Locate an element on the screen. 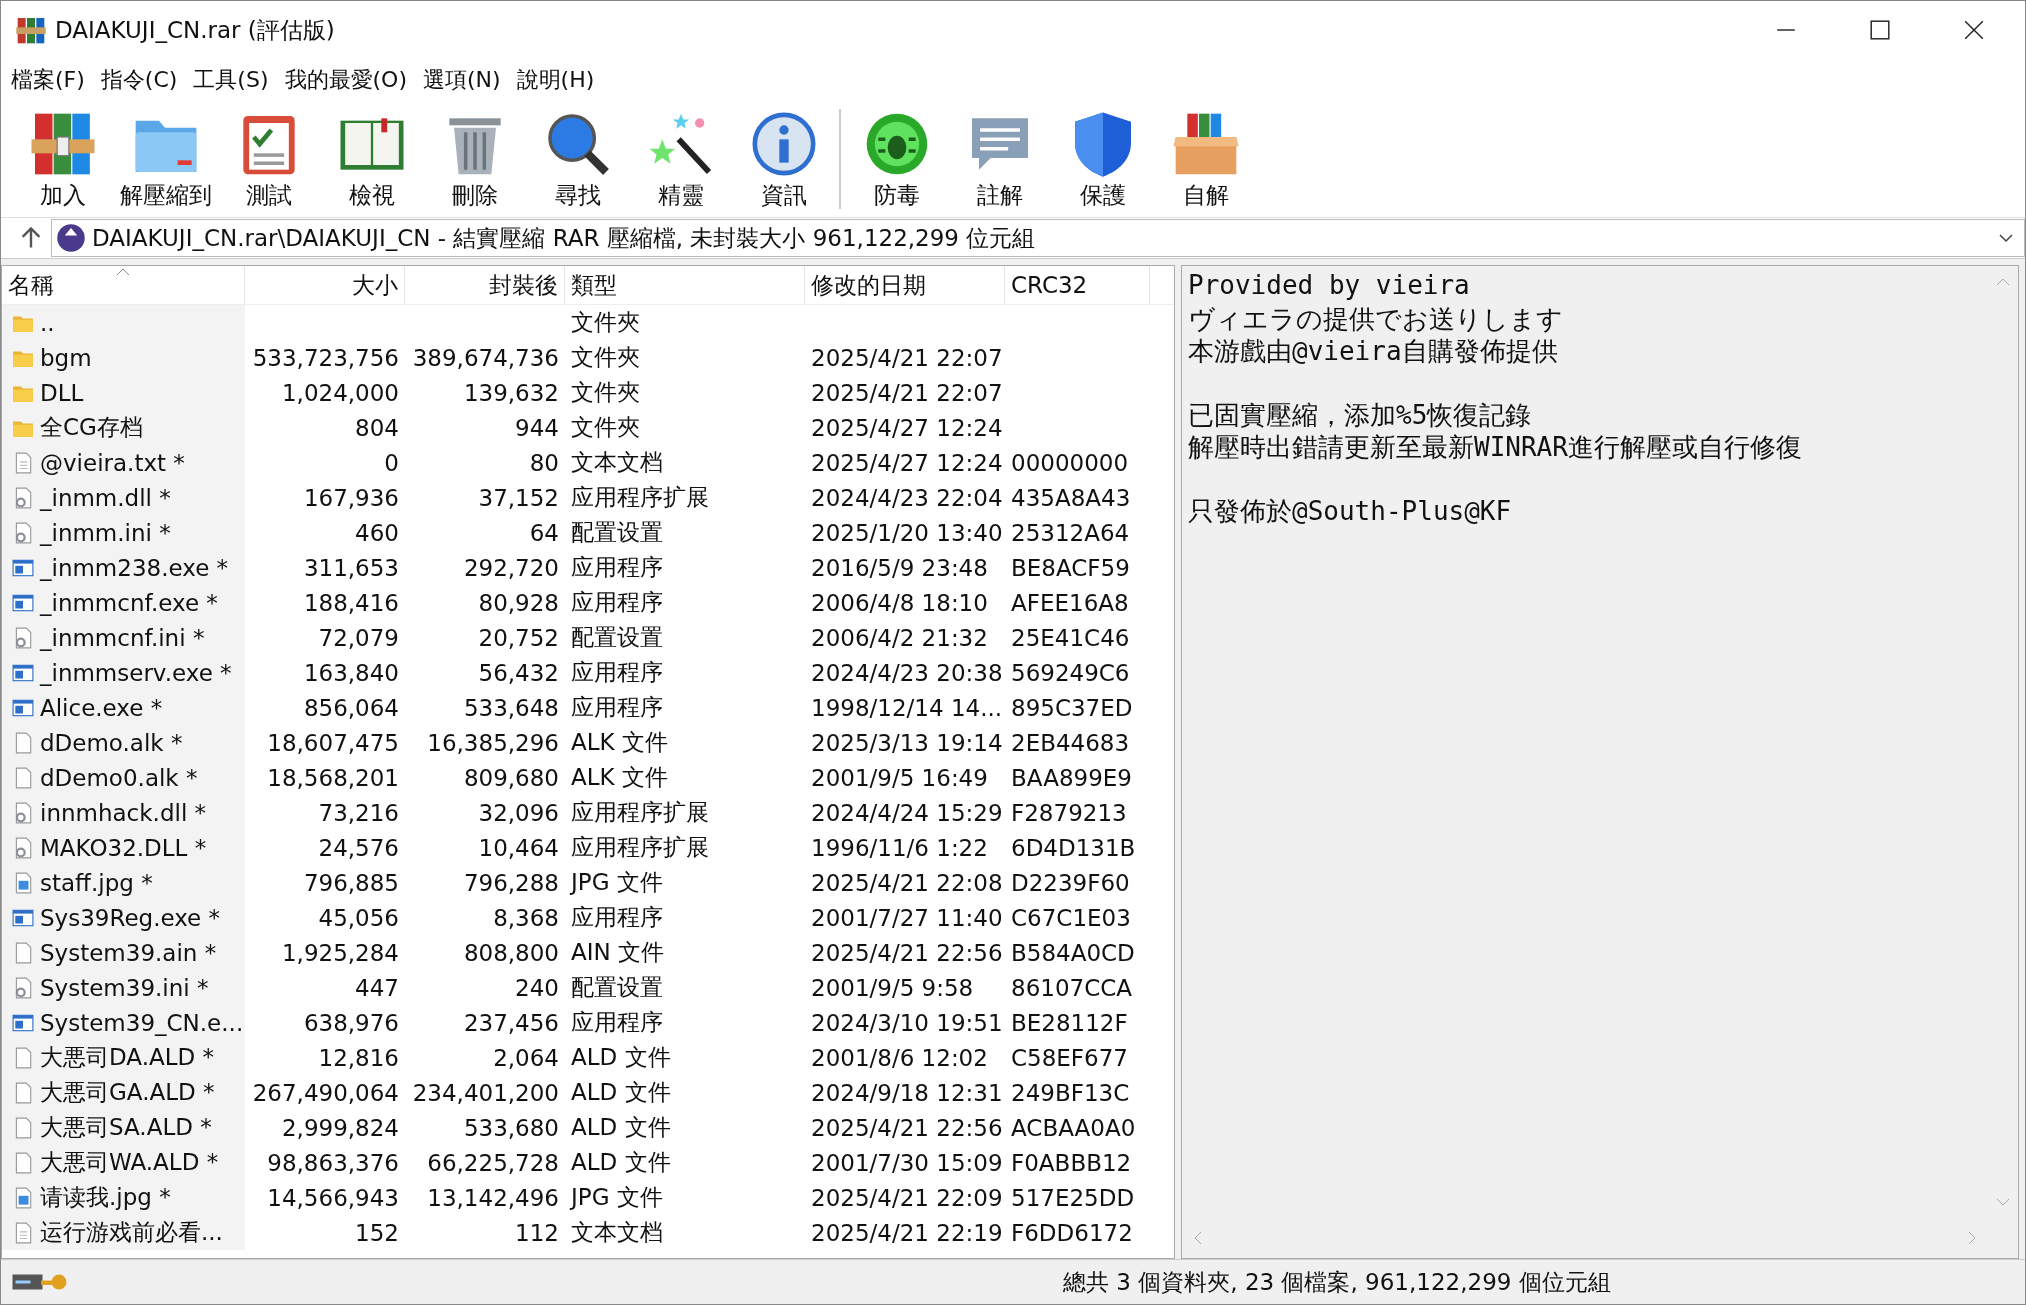  menu-item: 選項(N) is located at coordinates (462, 80).